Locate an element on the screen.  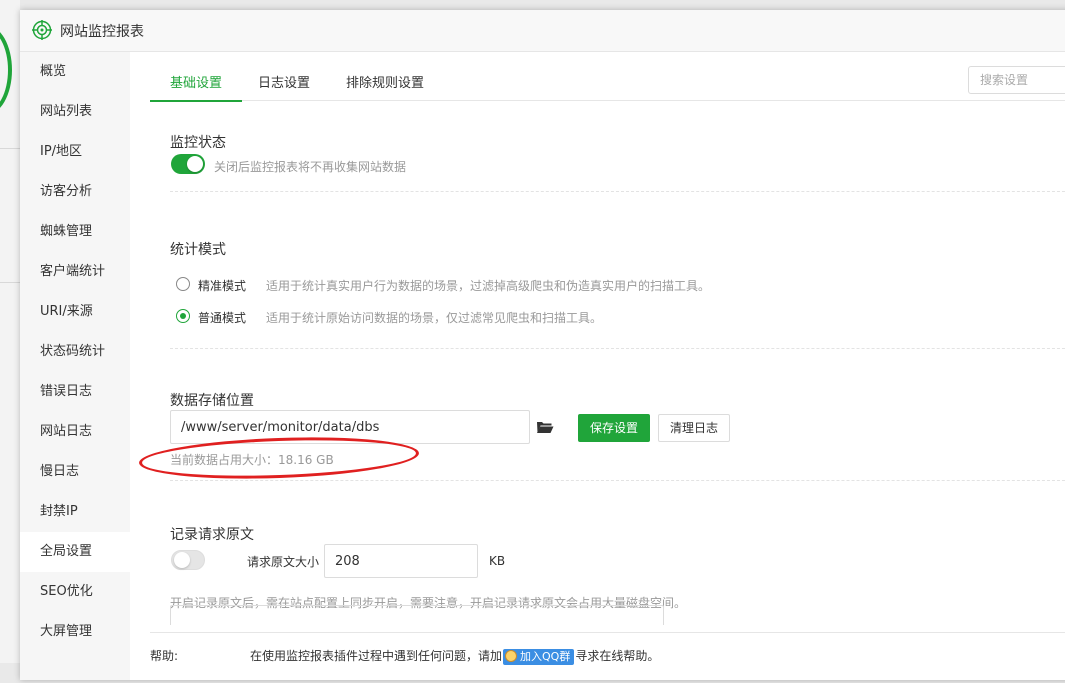
tab-basic-settings: 基础设置 is located at coordinates (196, 87).